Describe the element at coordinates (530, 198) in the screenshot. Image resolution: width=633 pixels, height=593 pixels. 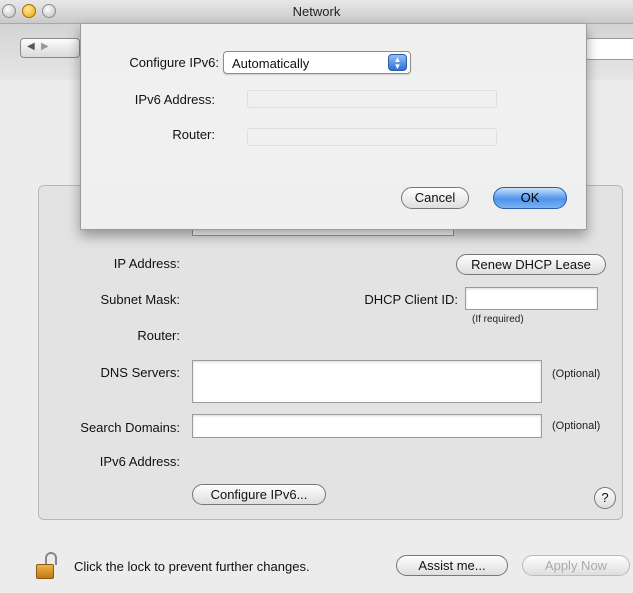
I see `ok-button: OK` at that location.